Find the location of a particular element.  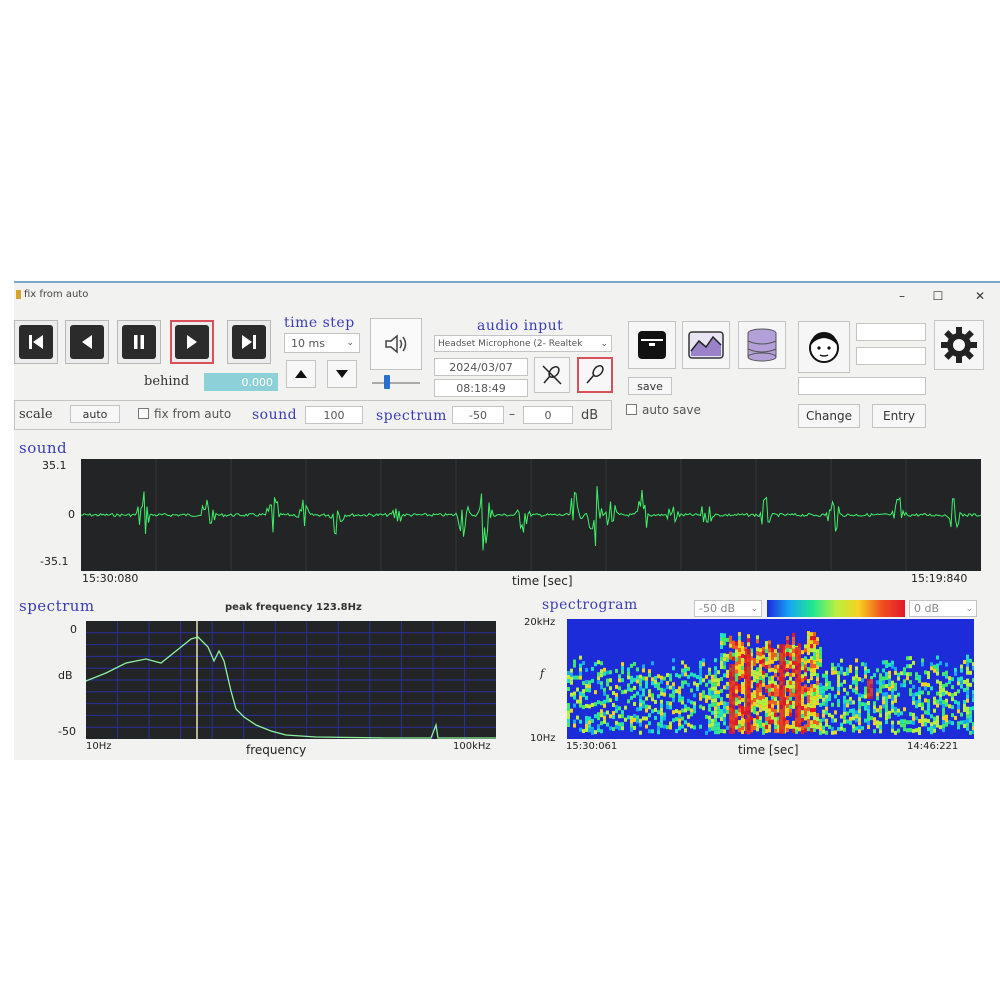

sound-value-input: 100 is located at coordinates (334, 415).